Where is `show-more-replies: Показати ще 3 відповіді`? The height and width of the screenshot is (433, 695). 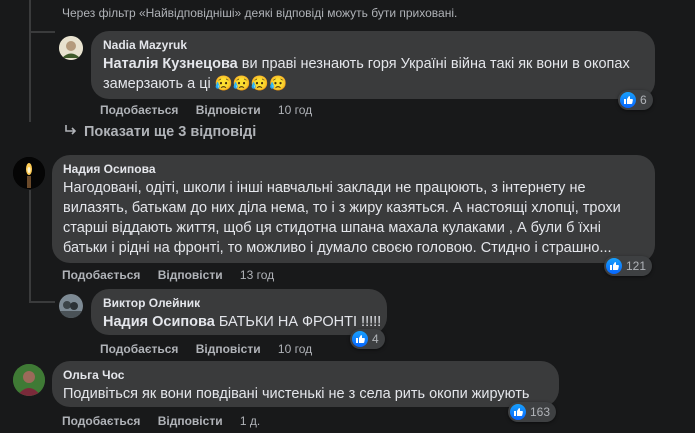 show-more-replies: Показати ще 3 відповіді is located at coordinates (160, 132).